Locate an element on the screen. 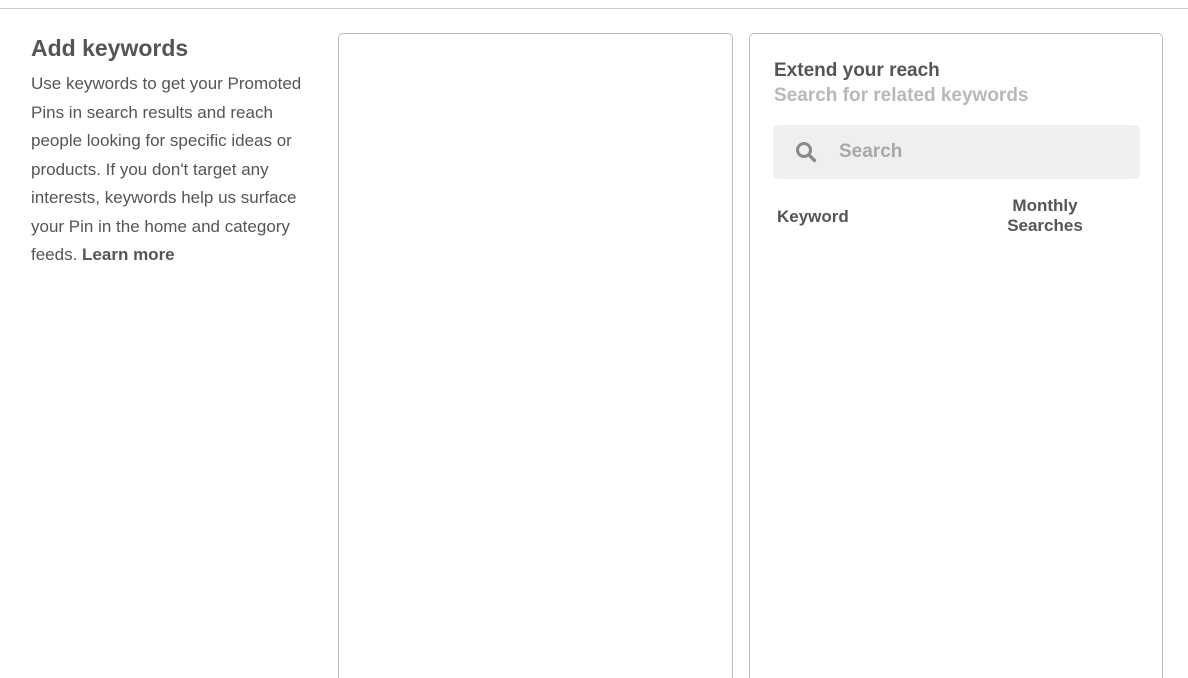 The height and width of the screenshot is (678, 1188). column-header-keyword: Keyword is located at coordinates (813, 216).